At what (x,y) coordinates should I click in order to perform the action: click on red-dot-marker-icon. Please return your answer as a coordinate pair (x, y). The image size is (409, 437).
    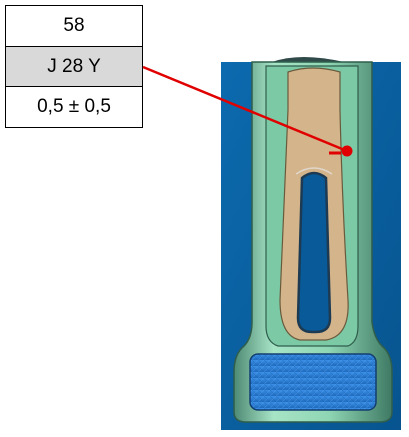
    Looking at the image, I should click on (347, 151).